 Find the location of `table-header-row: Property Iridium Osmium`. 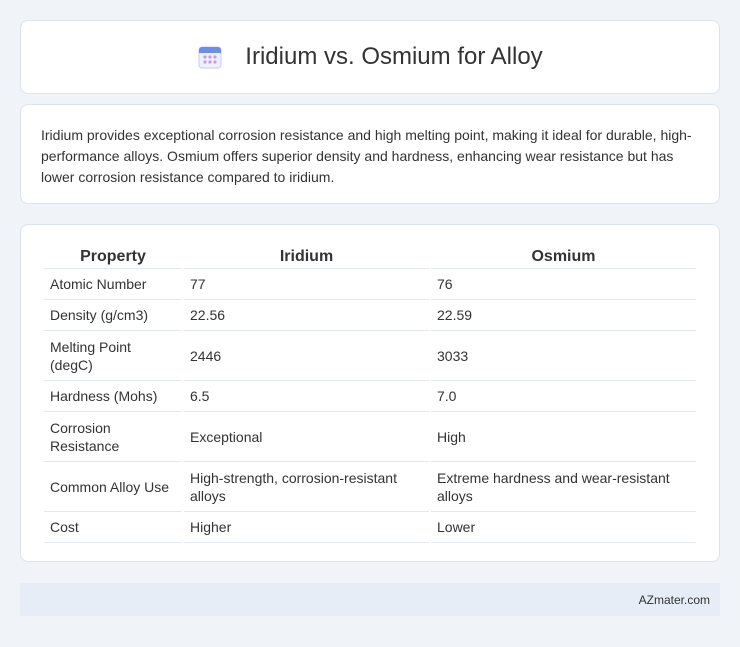

table-header-row: Property Iridium Osmium is located at coordinates (370, 257).